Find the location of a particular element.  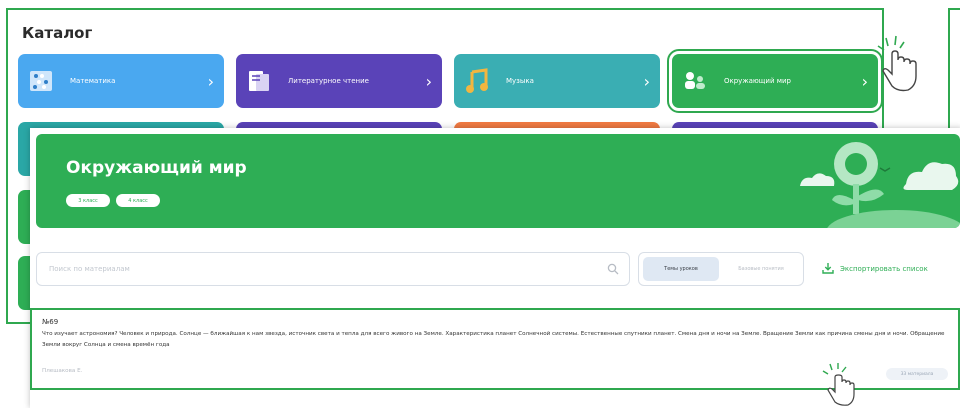

tile-math: Математика › is located at coordinates (121, 81).